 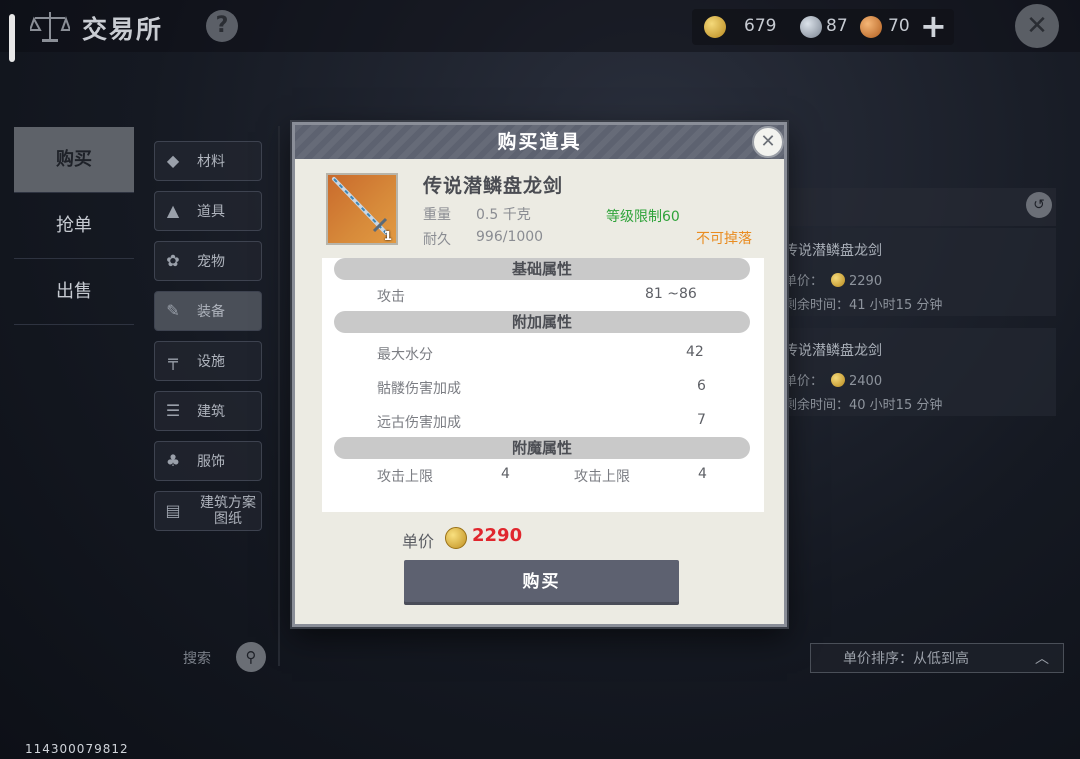 I want to click on listing-header, so click(x=920, y=207).